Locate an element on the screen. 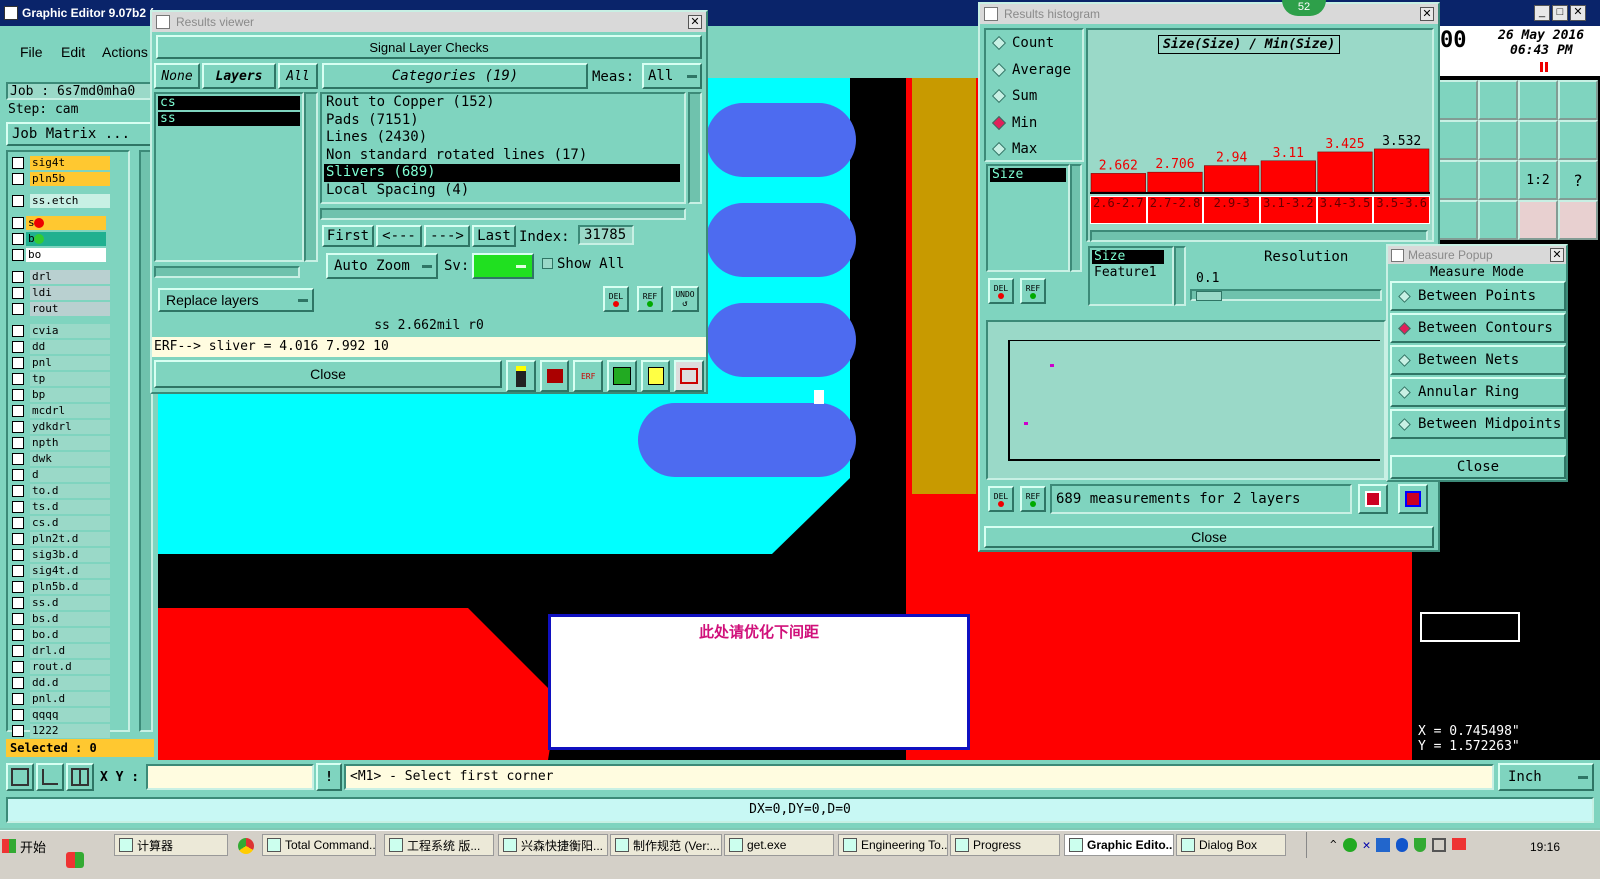 Image resolution: width=1600 pixels, height=879 pixels. results-viewer-close-button: Close is located at coordinates (328, 374).